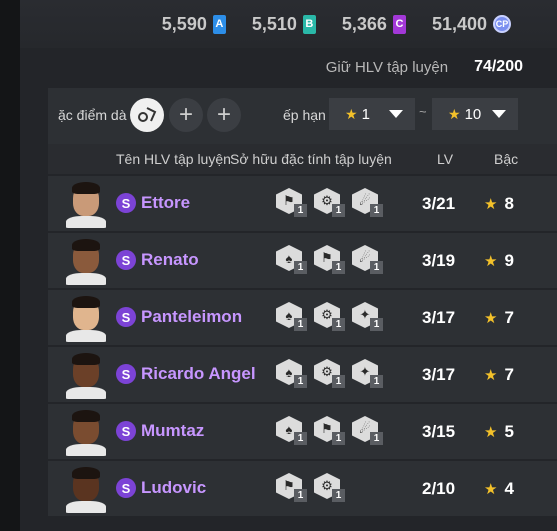 Image resolution: width=557 pixels, height=531 pixels. I want to click on column-name: Tên HLV tập luyện, so click(173, 159).